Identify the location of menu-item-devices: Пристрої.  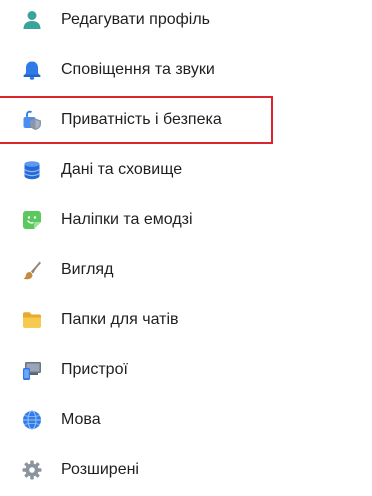
(186, 370).